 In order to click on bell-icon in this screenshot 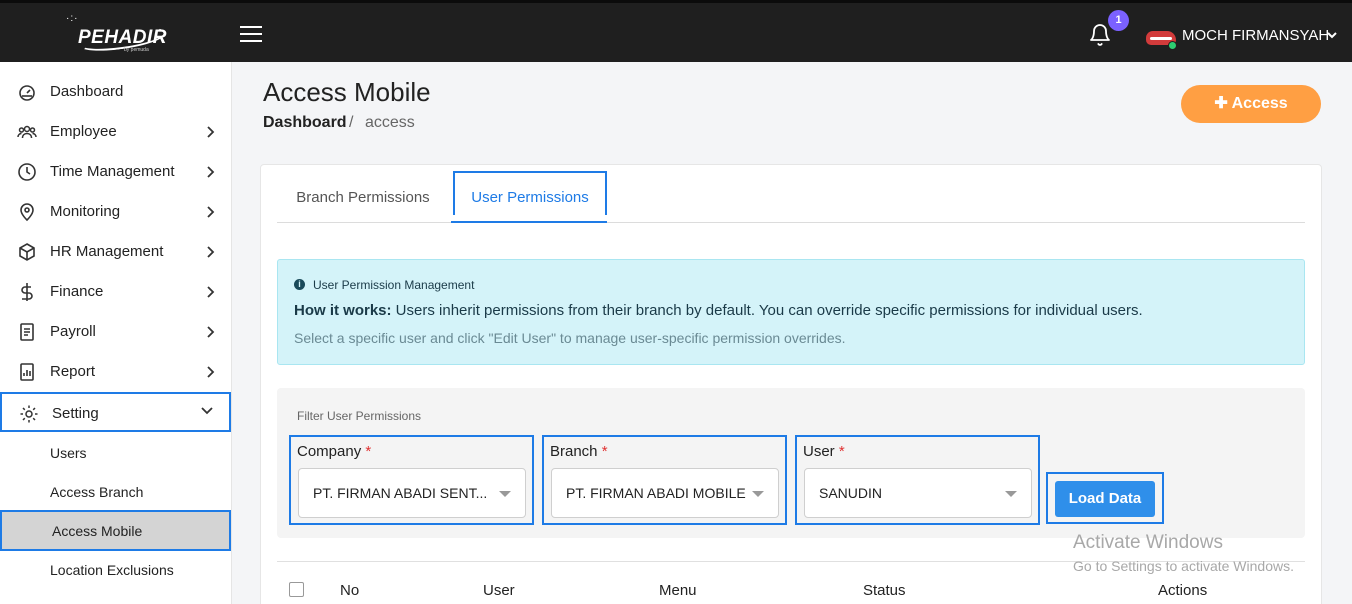, I will do `click(1100, 35)`.